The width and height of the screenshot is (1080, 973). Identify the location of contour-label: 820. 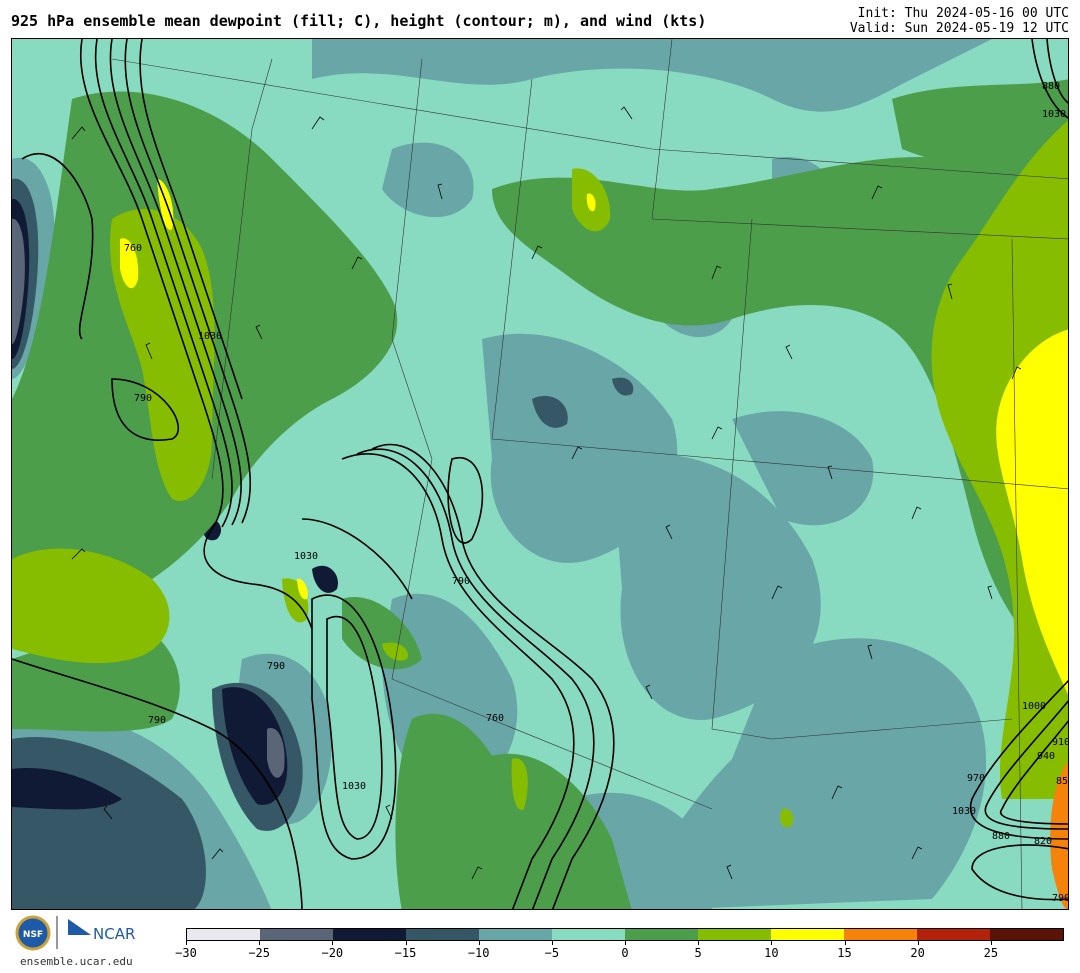
(1043, 841).